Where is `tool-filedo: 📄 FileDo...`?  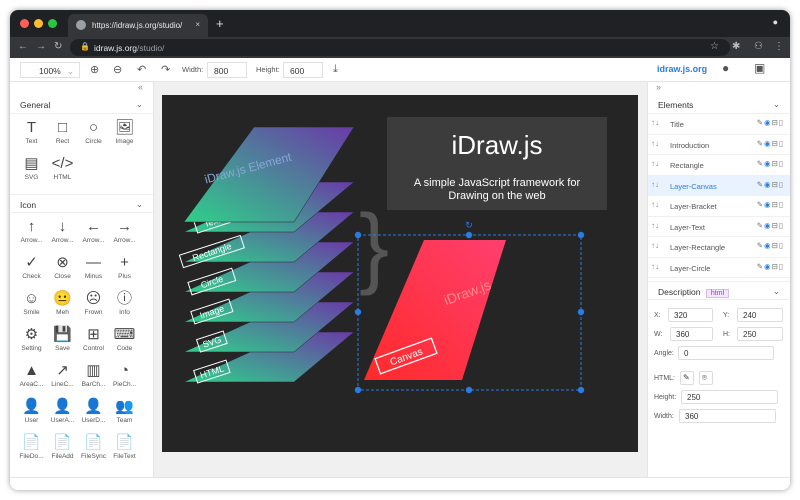
tool-filedo: 📄 FileDo... is located at coordinates (31, 451).